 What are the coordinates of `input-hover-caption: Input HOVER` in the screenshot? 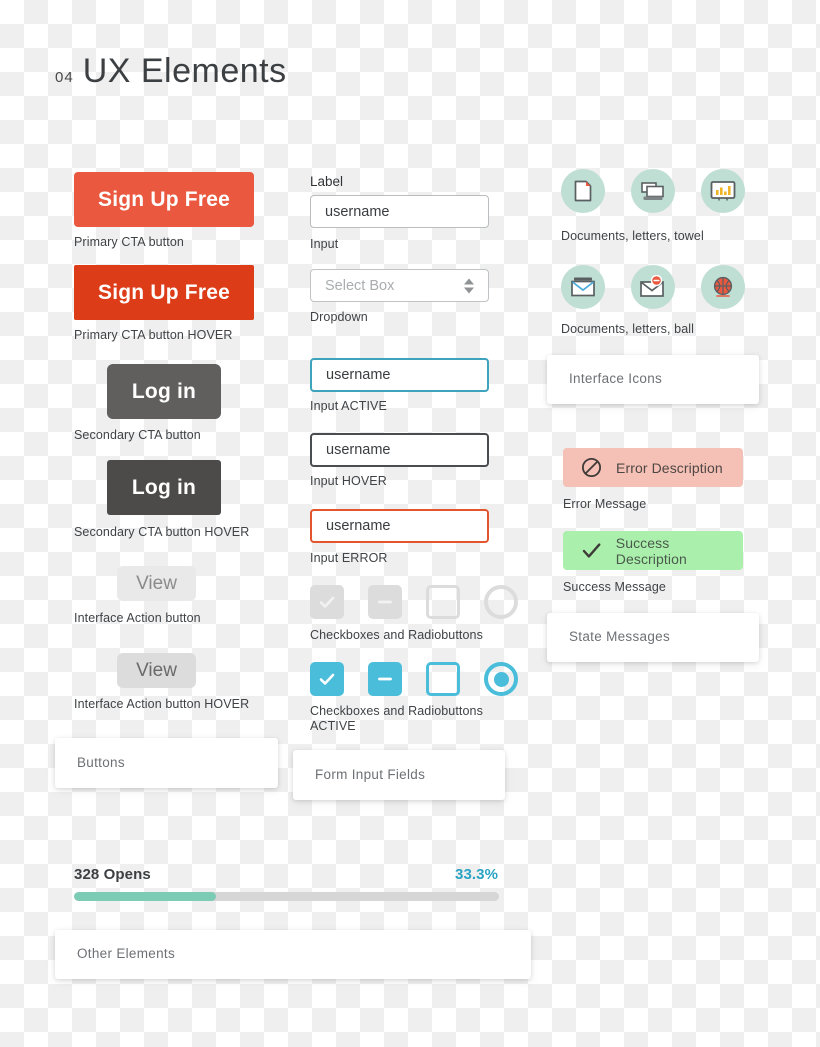 It's located at (348, 481).